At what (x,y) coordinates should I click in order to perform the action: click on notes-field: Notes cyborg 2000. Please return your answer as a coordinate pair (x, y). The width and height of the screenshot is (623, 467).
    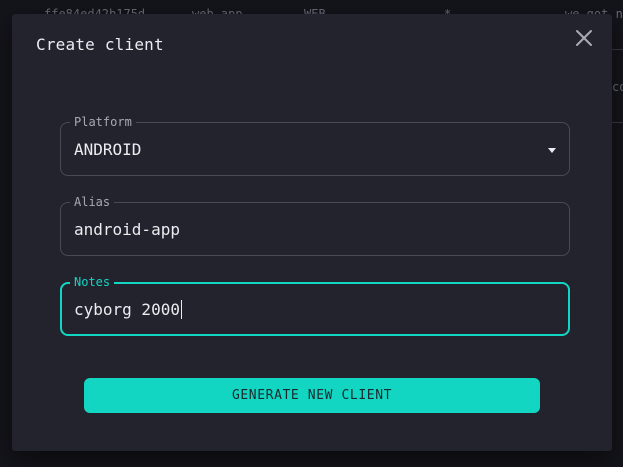
    Looking at the image, I should click on (315, 305).